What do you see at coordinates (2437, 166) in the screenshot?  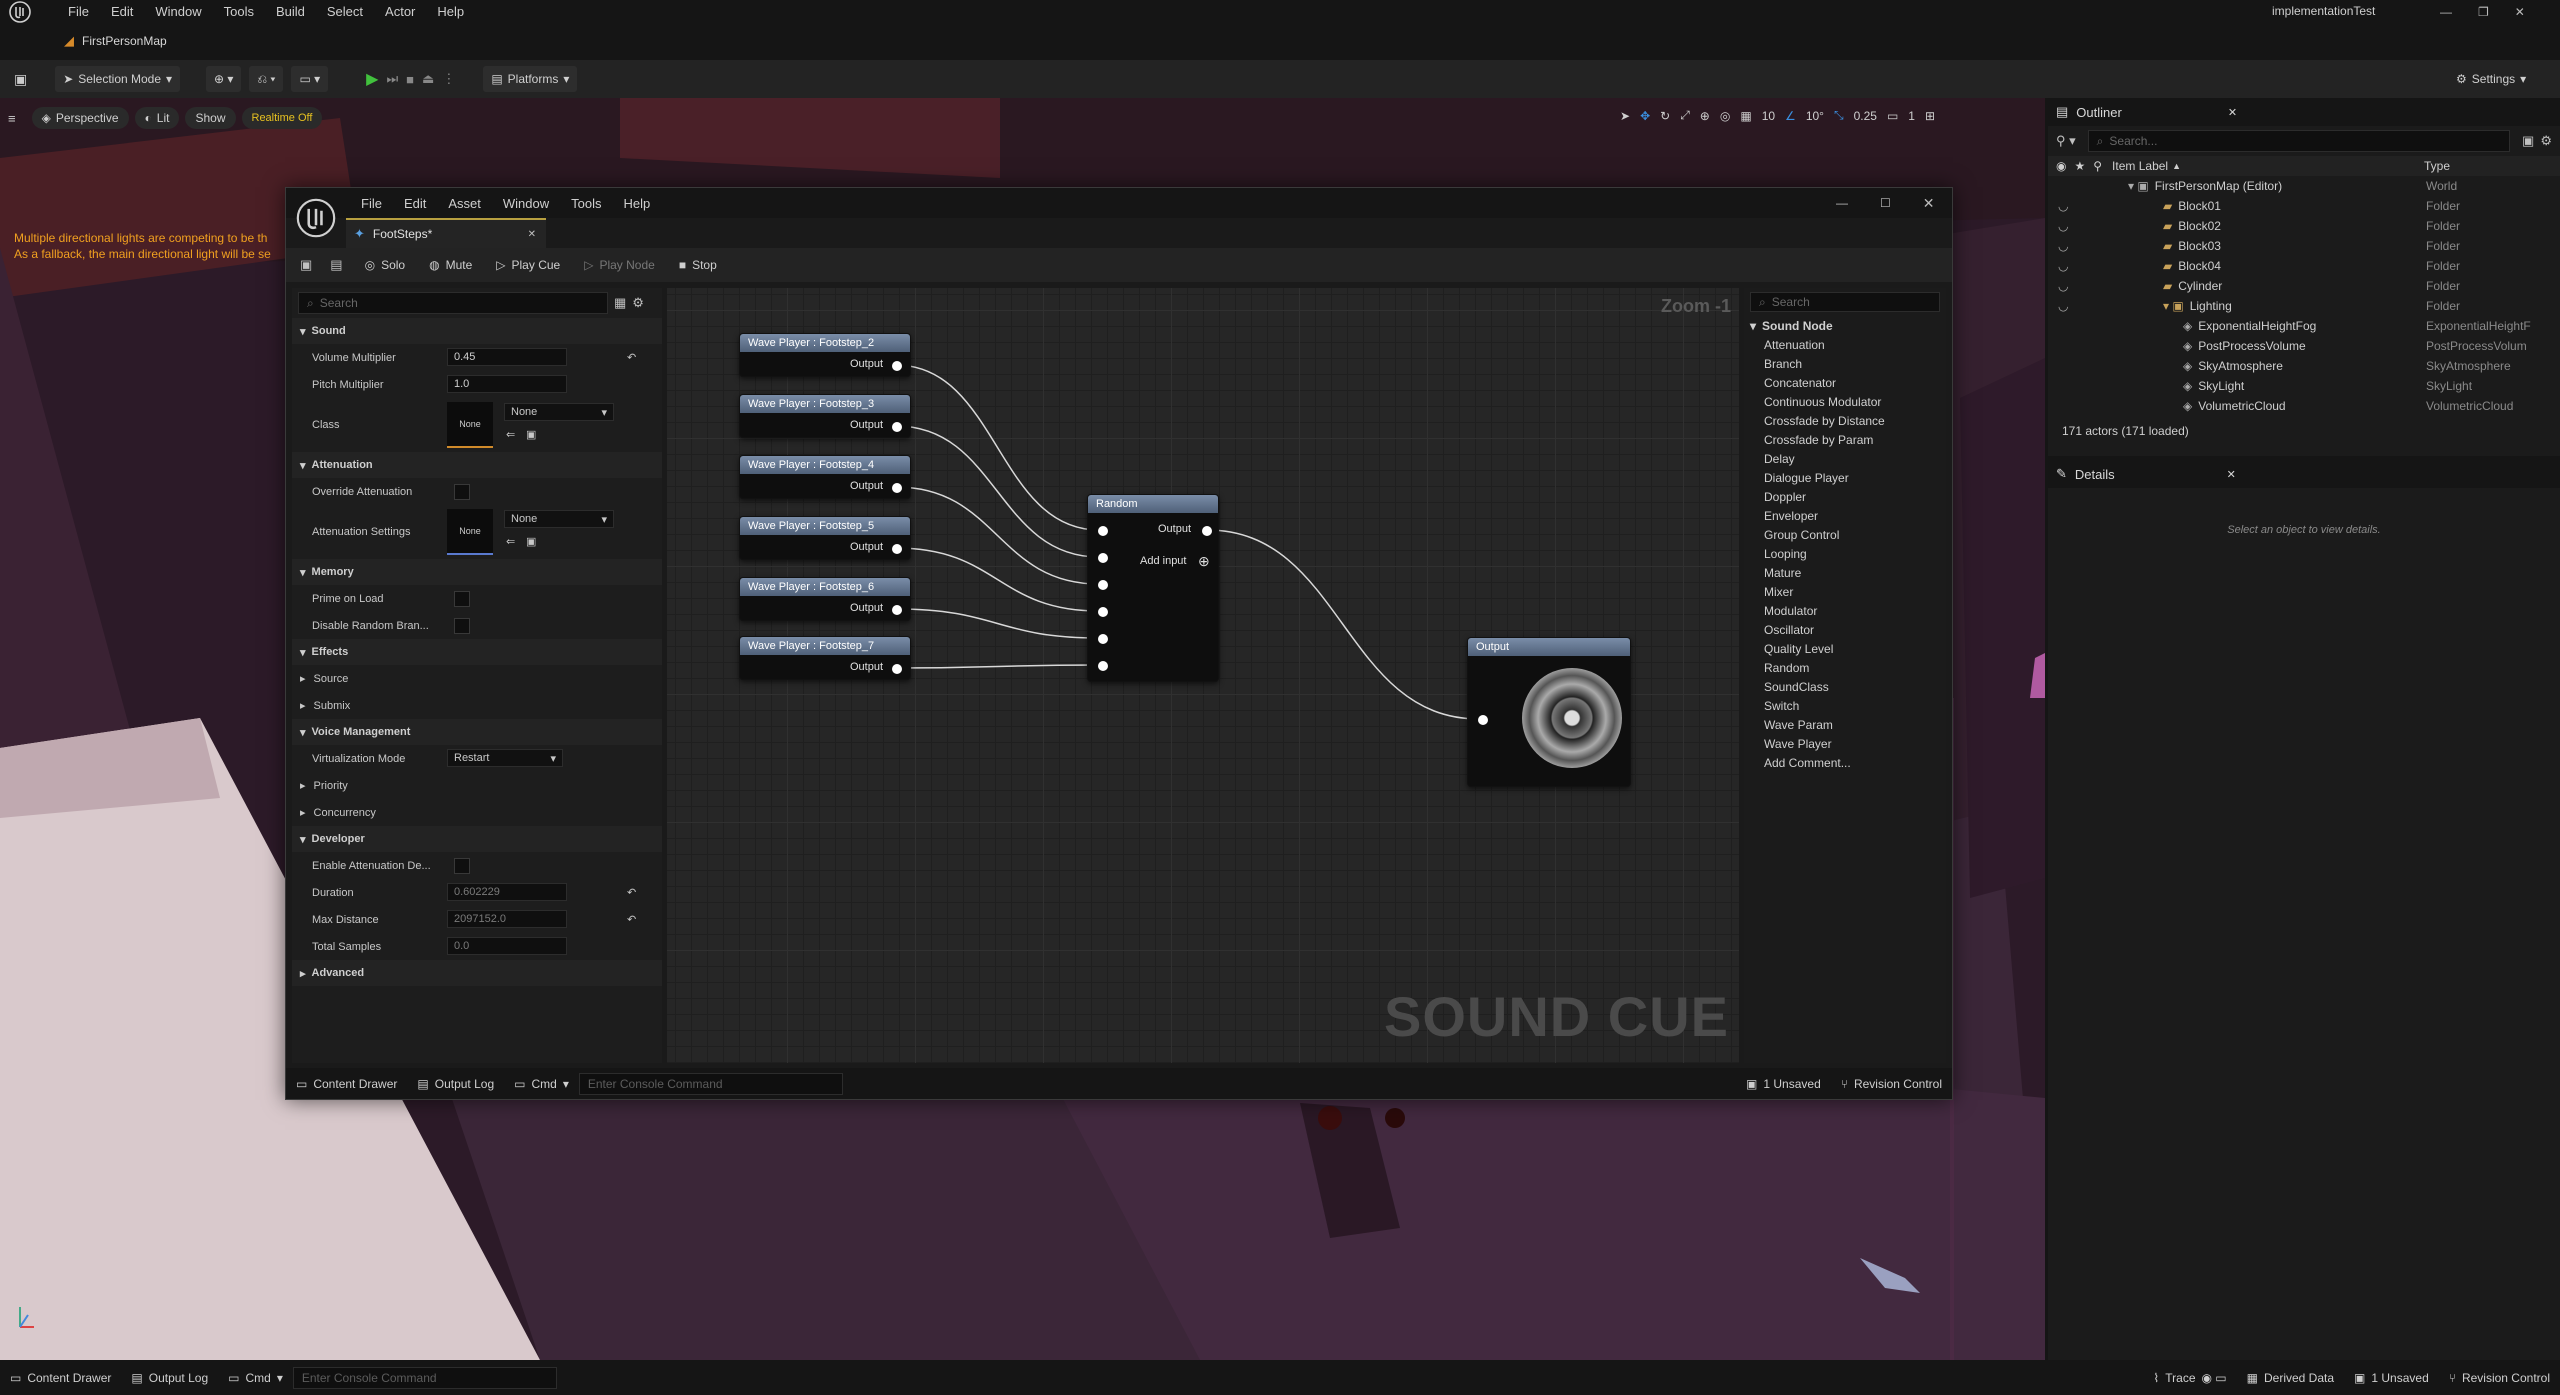 I see `type-header: Type` at bounding box center [2437, 166].